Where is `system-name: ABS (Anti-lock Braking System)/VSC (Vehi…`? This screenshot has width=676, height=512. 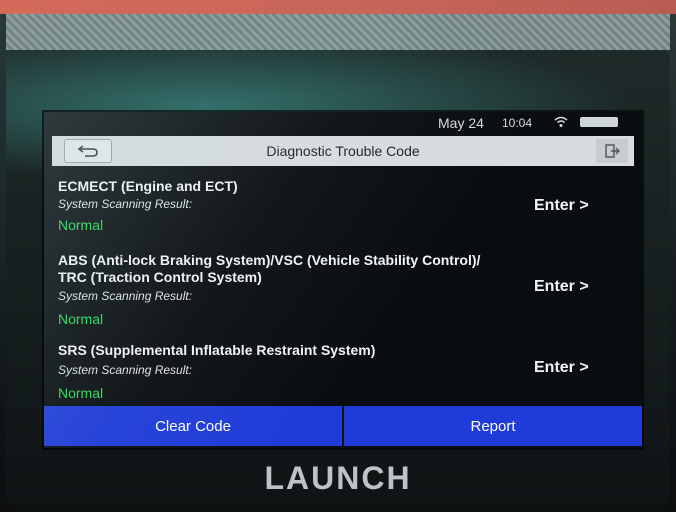
system-name: ABS (Anti-lock Braking System)/VSC (Vehi… is located at coordinates (269, 260).